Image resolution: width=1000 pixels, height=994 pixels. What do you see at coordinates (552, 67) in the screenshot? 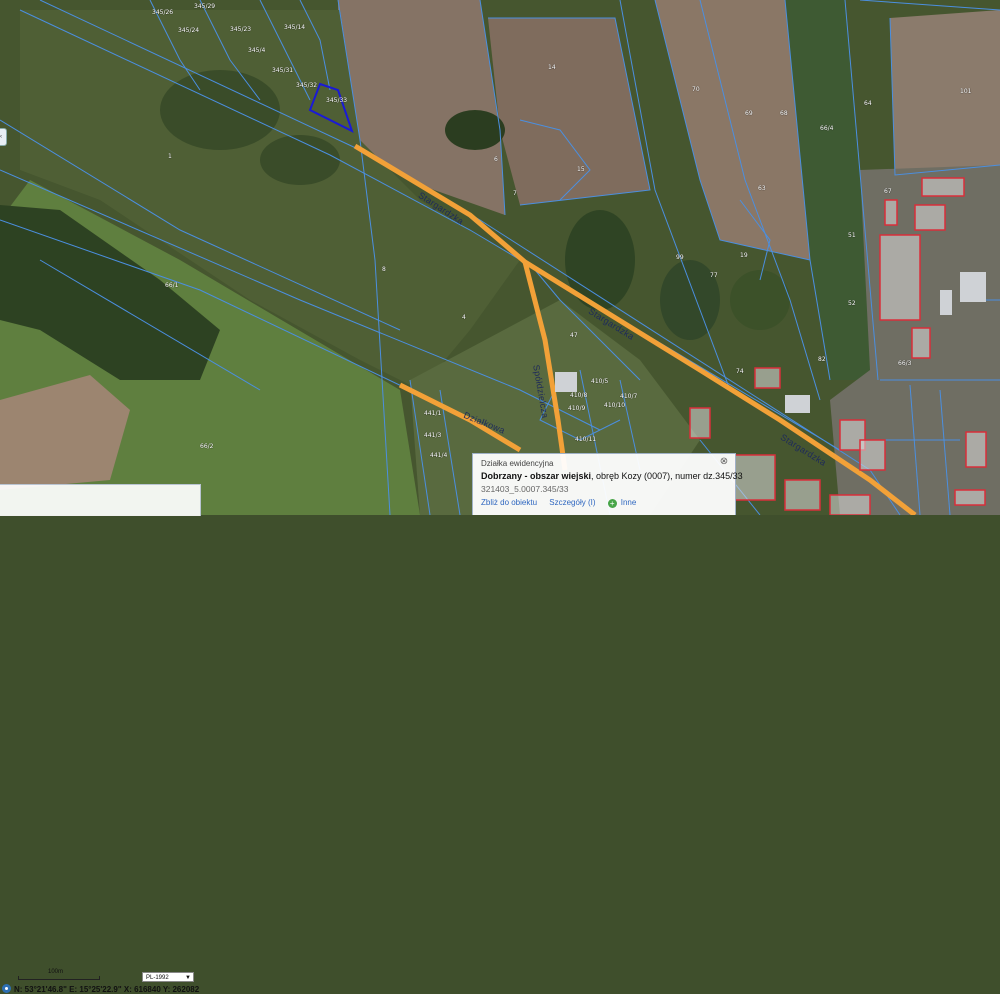
I see `parcel-label: 14` at bounding box center [552, 67].